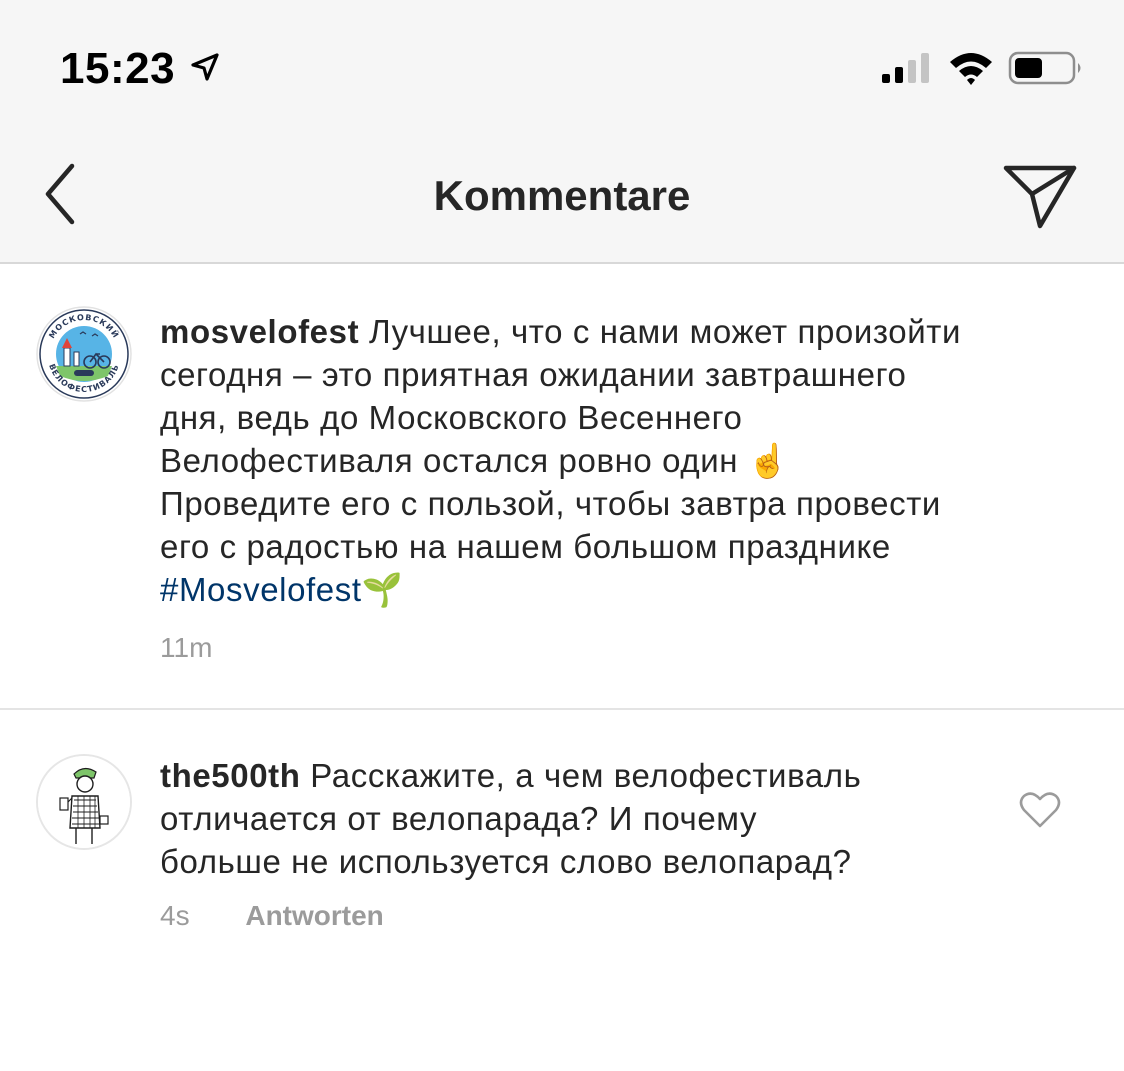 The height and width of the screenshot is (1071, 1124). Describe the element at coordinates (314, 915) in the screenshot. I see `reply-button: Antworten` at that location.